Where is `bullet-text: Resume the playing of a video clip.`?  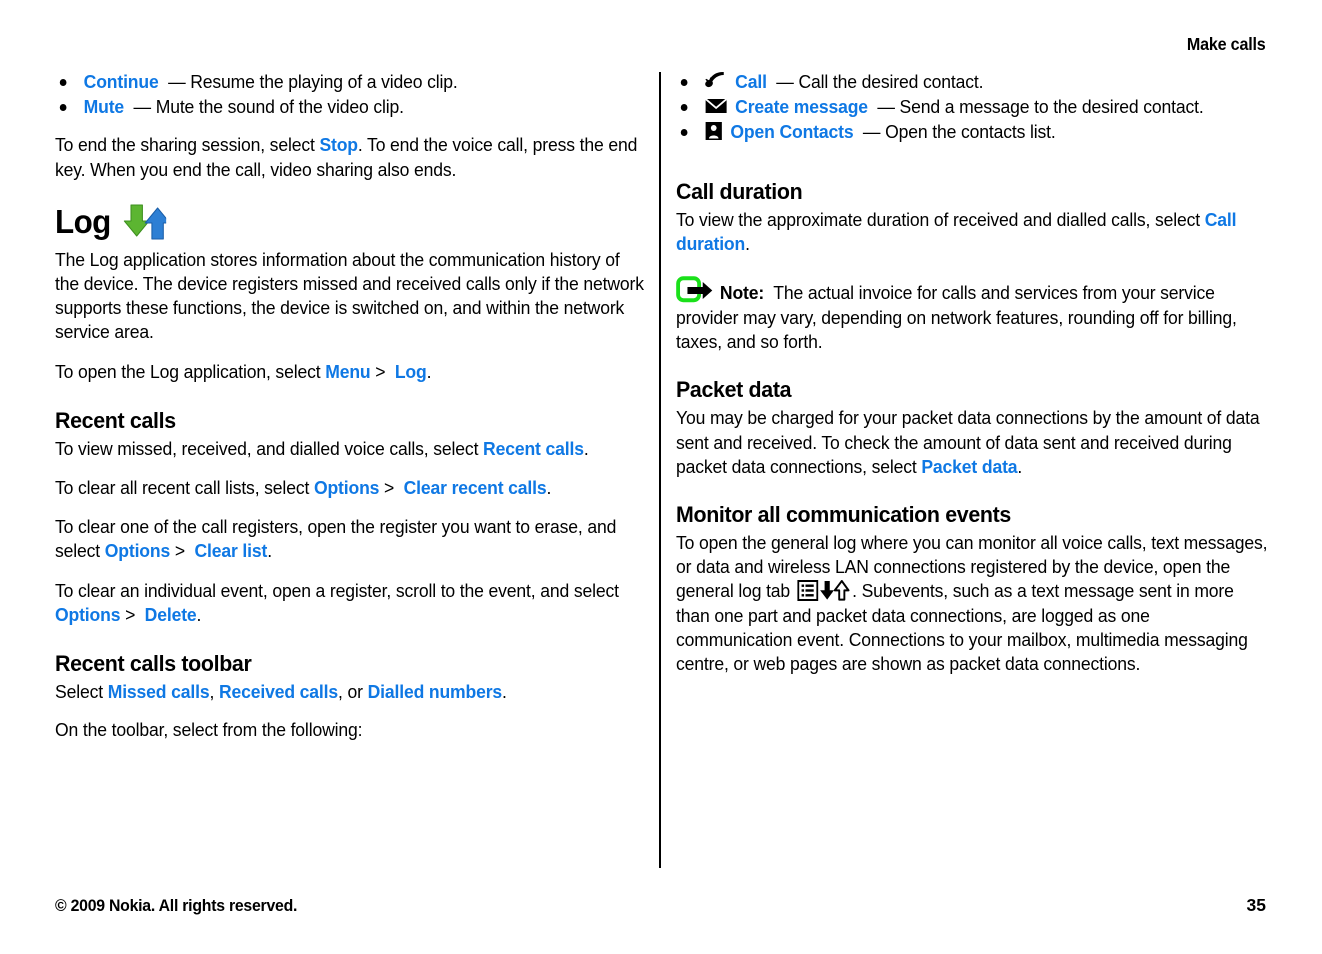
bullet-text: Resume the playing of a video clip. is located at coordinates (324, 81).